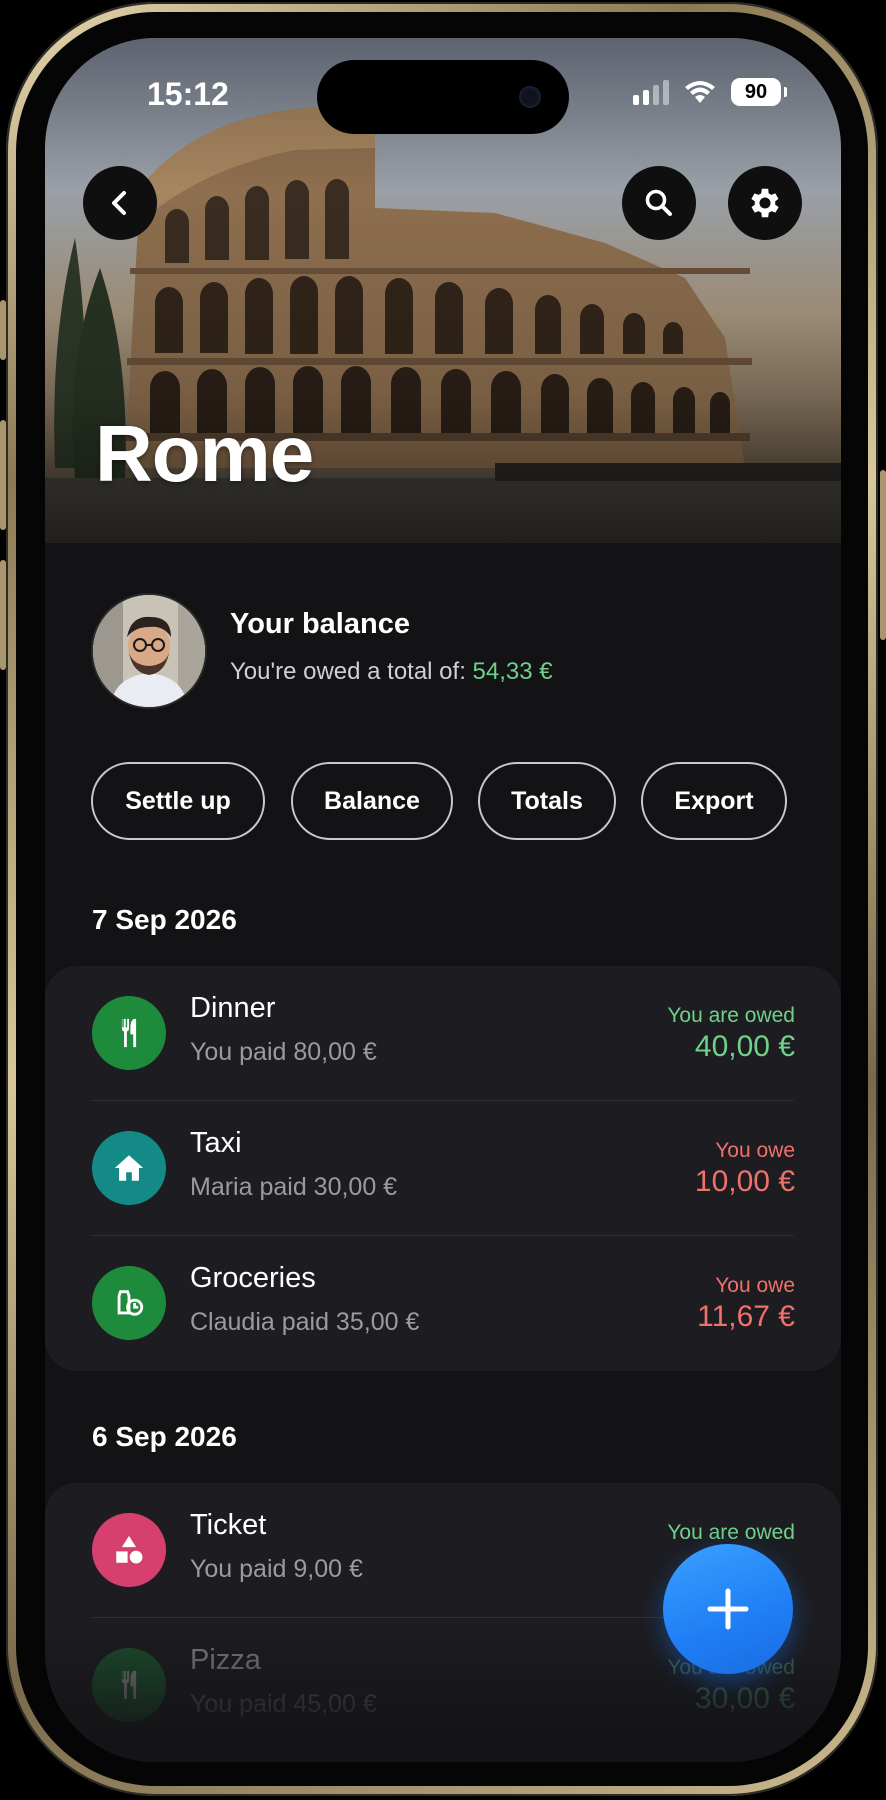 Image resolution: width=886 pixels, height=1800 pixels. I want to click on balance-subtitle: You're owed a total of: 54,33 €, so click(391, 672).